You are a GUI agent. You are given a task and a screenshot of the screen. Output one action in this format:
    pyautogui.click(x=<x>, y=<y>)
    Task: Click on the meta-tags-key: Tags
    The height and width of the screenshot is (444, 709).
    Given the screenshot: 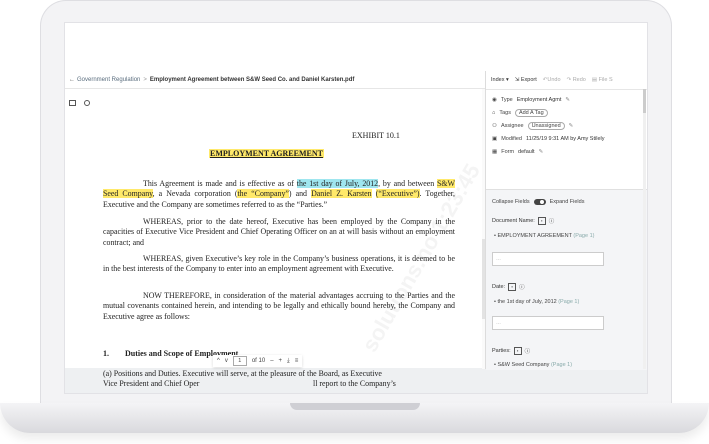 What is the action you would take?
    pyautogui.click(x=505, y=112)
    